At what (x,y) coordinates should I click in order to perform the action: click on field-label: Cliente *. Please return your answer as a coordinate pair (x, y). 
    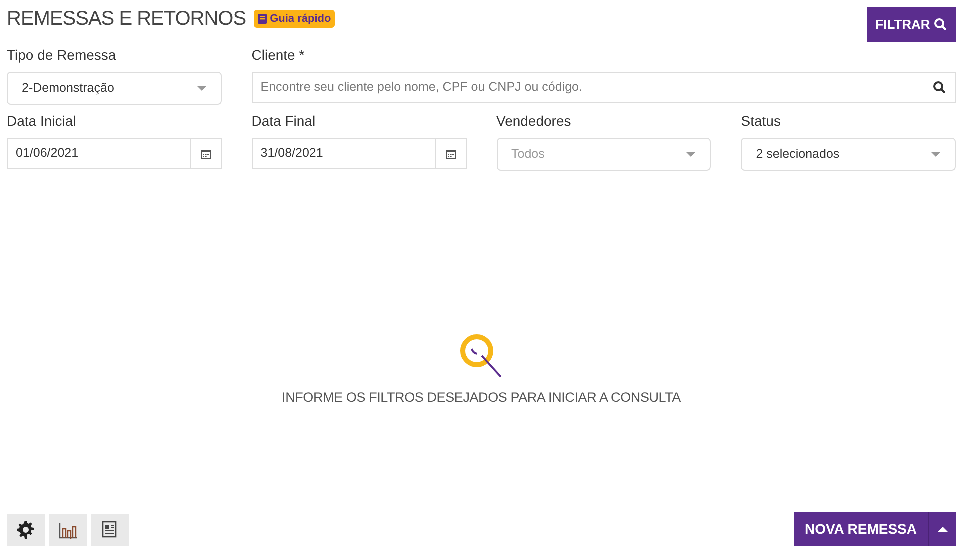
    Looking at the image, I should click on (279, 55).